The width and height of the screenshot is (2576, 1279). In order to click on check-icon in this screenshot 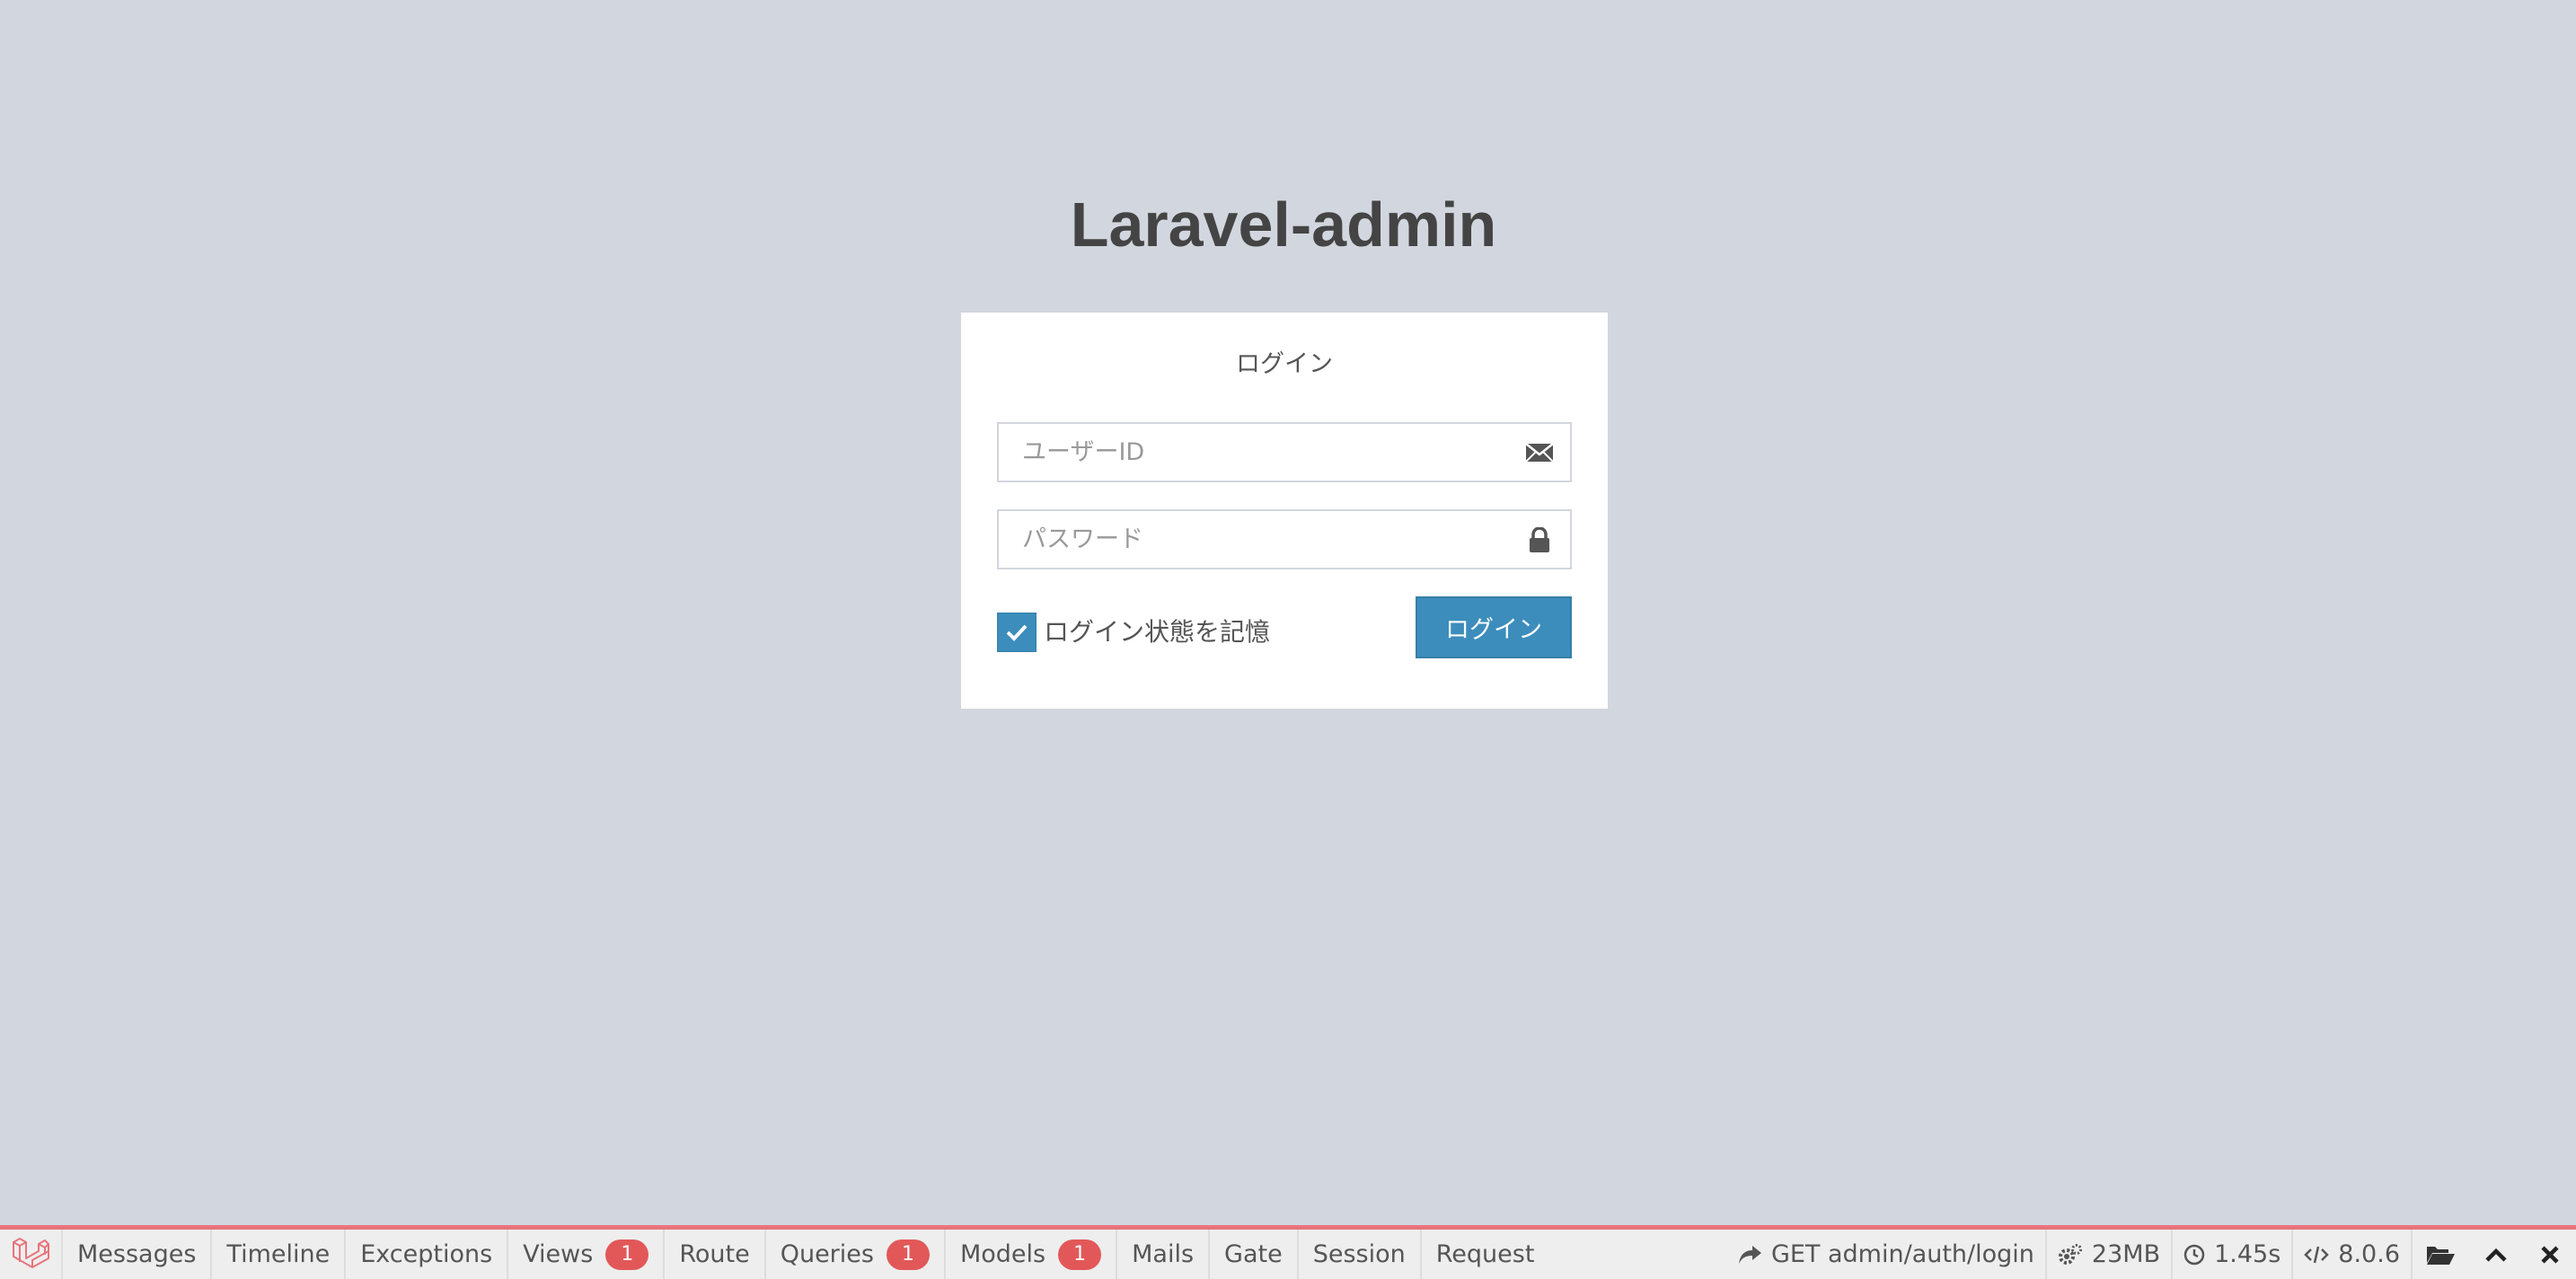, I will do `click(1017, 633)`.